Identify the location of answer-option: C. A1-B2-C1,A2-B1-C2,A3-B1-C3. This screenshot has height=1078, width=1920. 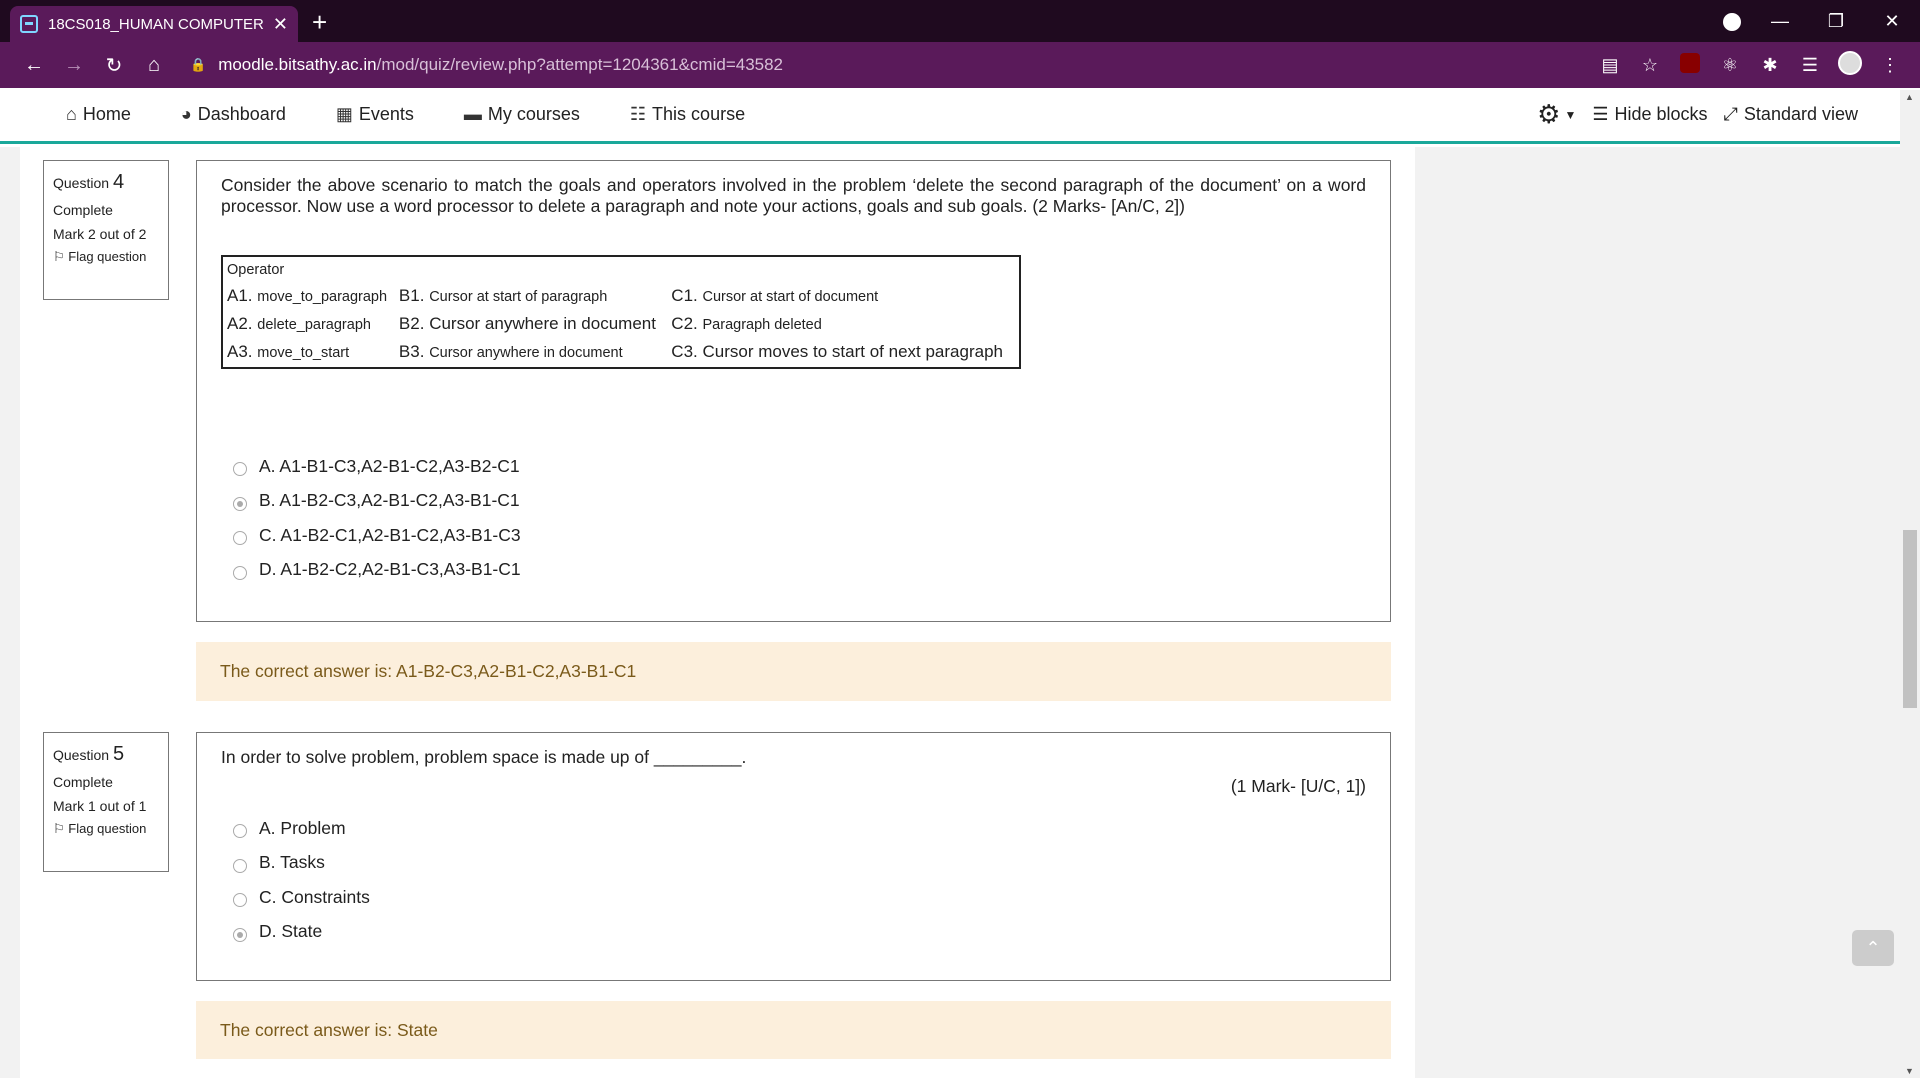
(793, 535).